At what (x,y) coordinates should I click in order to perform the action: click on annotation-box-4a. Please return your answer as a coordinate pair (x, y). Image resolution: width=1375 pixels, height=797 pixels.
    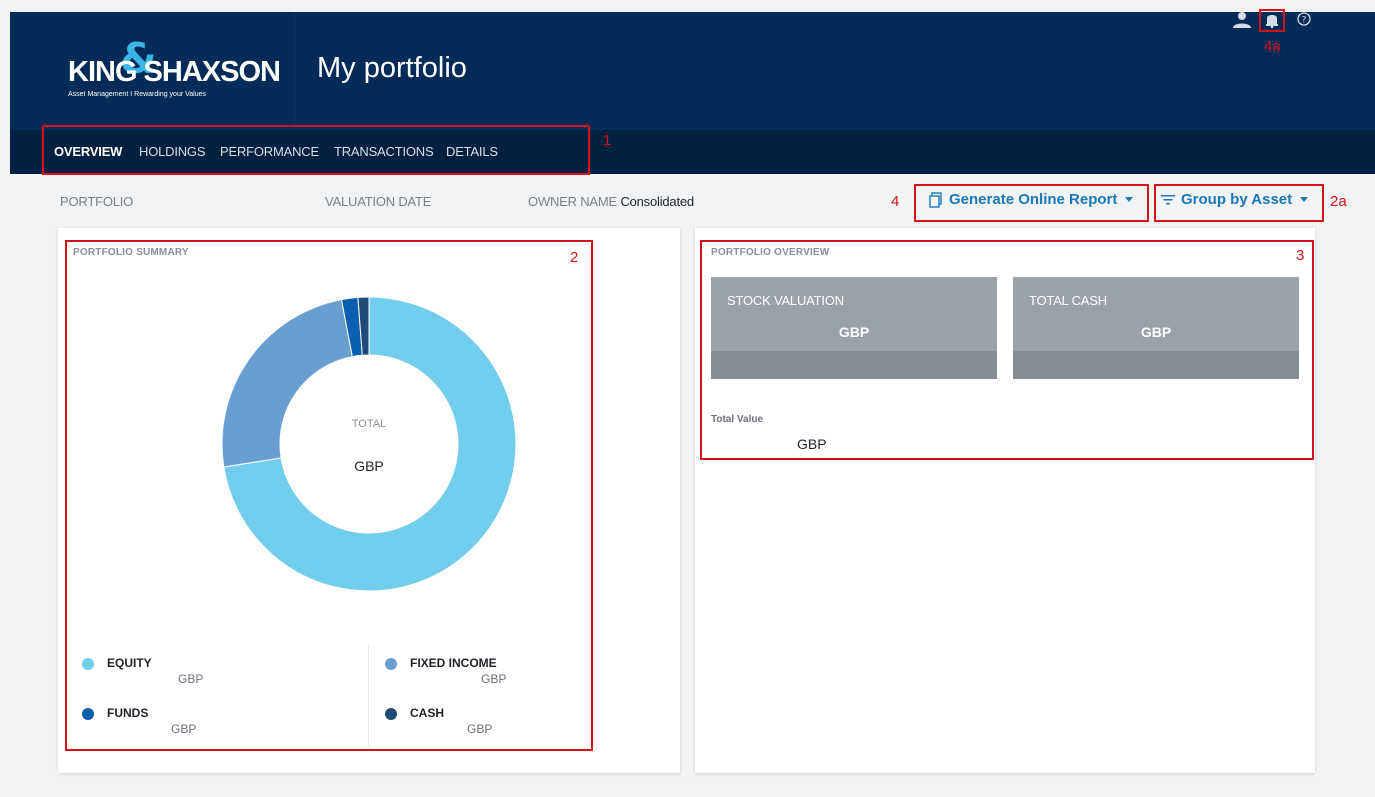
    Looking at the image, I should click on (1272, 20).